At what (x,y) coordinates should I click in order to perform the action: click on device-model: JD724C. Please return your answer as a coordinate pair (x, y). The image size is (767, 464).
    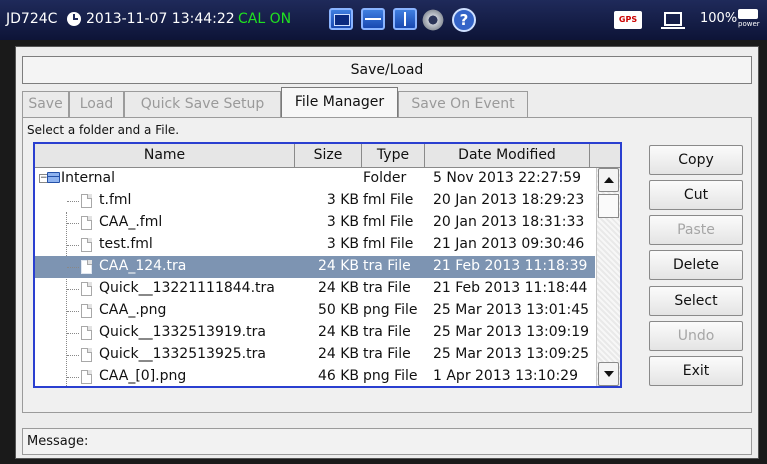
    Looking at the image, I should click on (32, 19).